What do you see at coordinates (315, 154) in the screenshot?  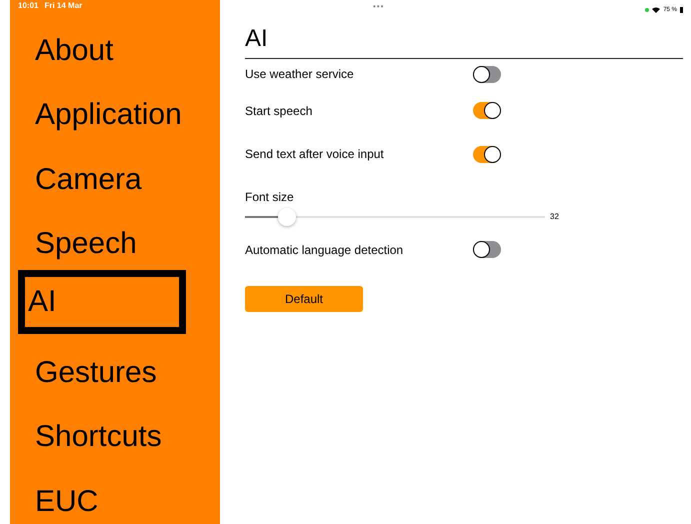 I see `setting-label: Send text after voice input` at bounding box center [315, 154].